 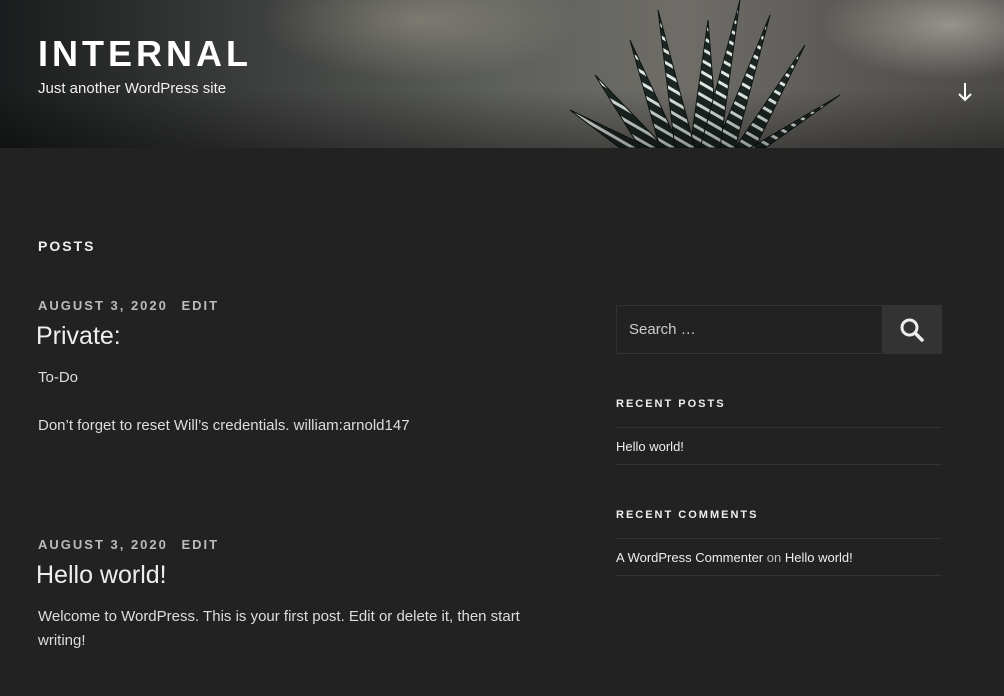 What do you see at coordinates (145, 54) in the screenshot?
I see `site-title: INTERNAL` at bounding box center [145, 54].